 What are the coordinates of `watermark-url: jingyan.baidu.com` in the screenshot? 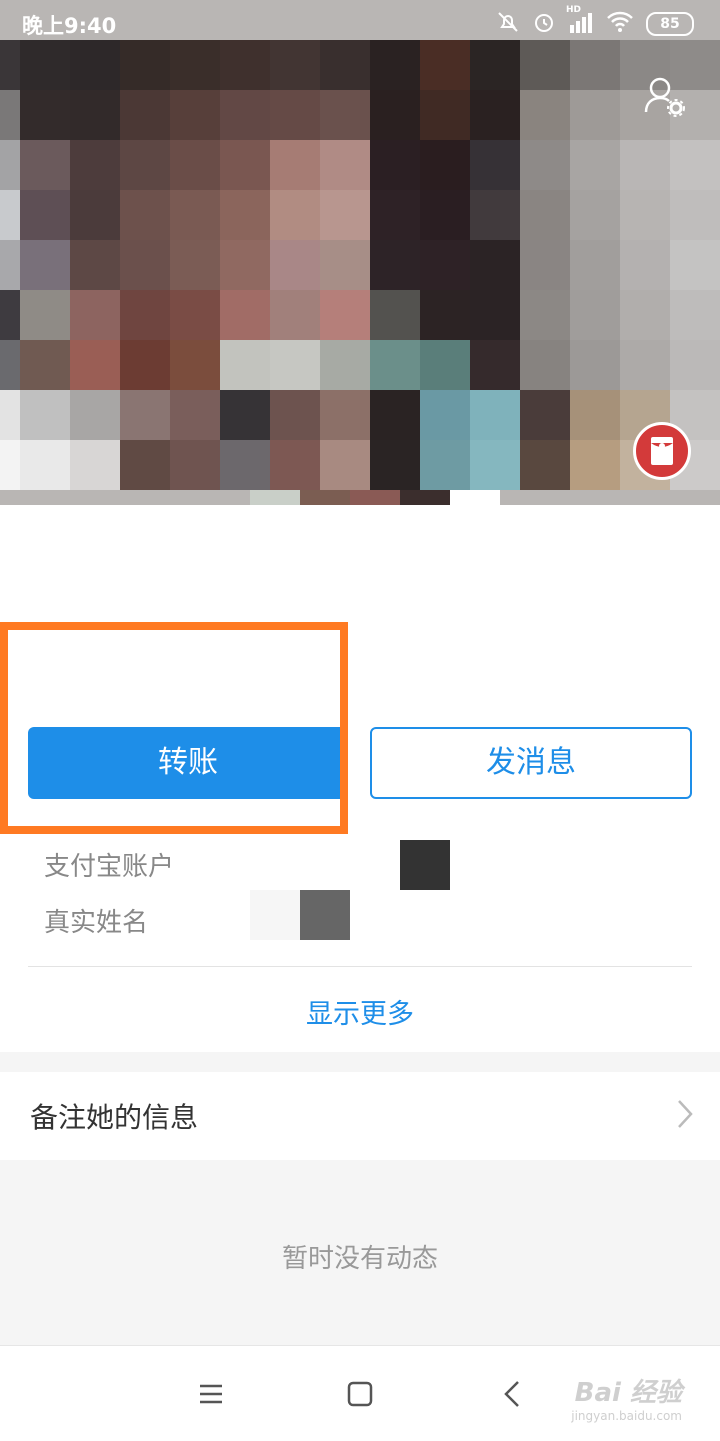 It's located at (626, 1416).